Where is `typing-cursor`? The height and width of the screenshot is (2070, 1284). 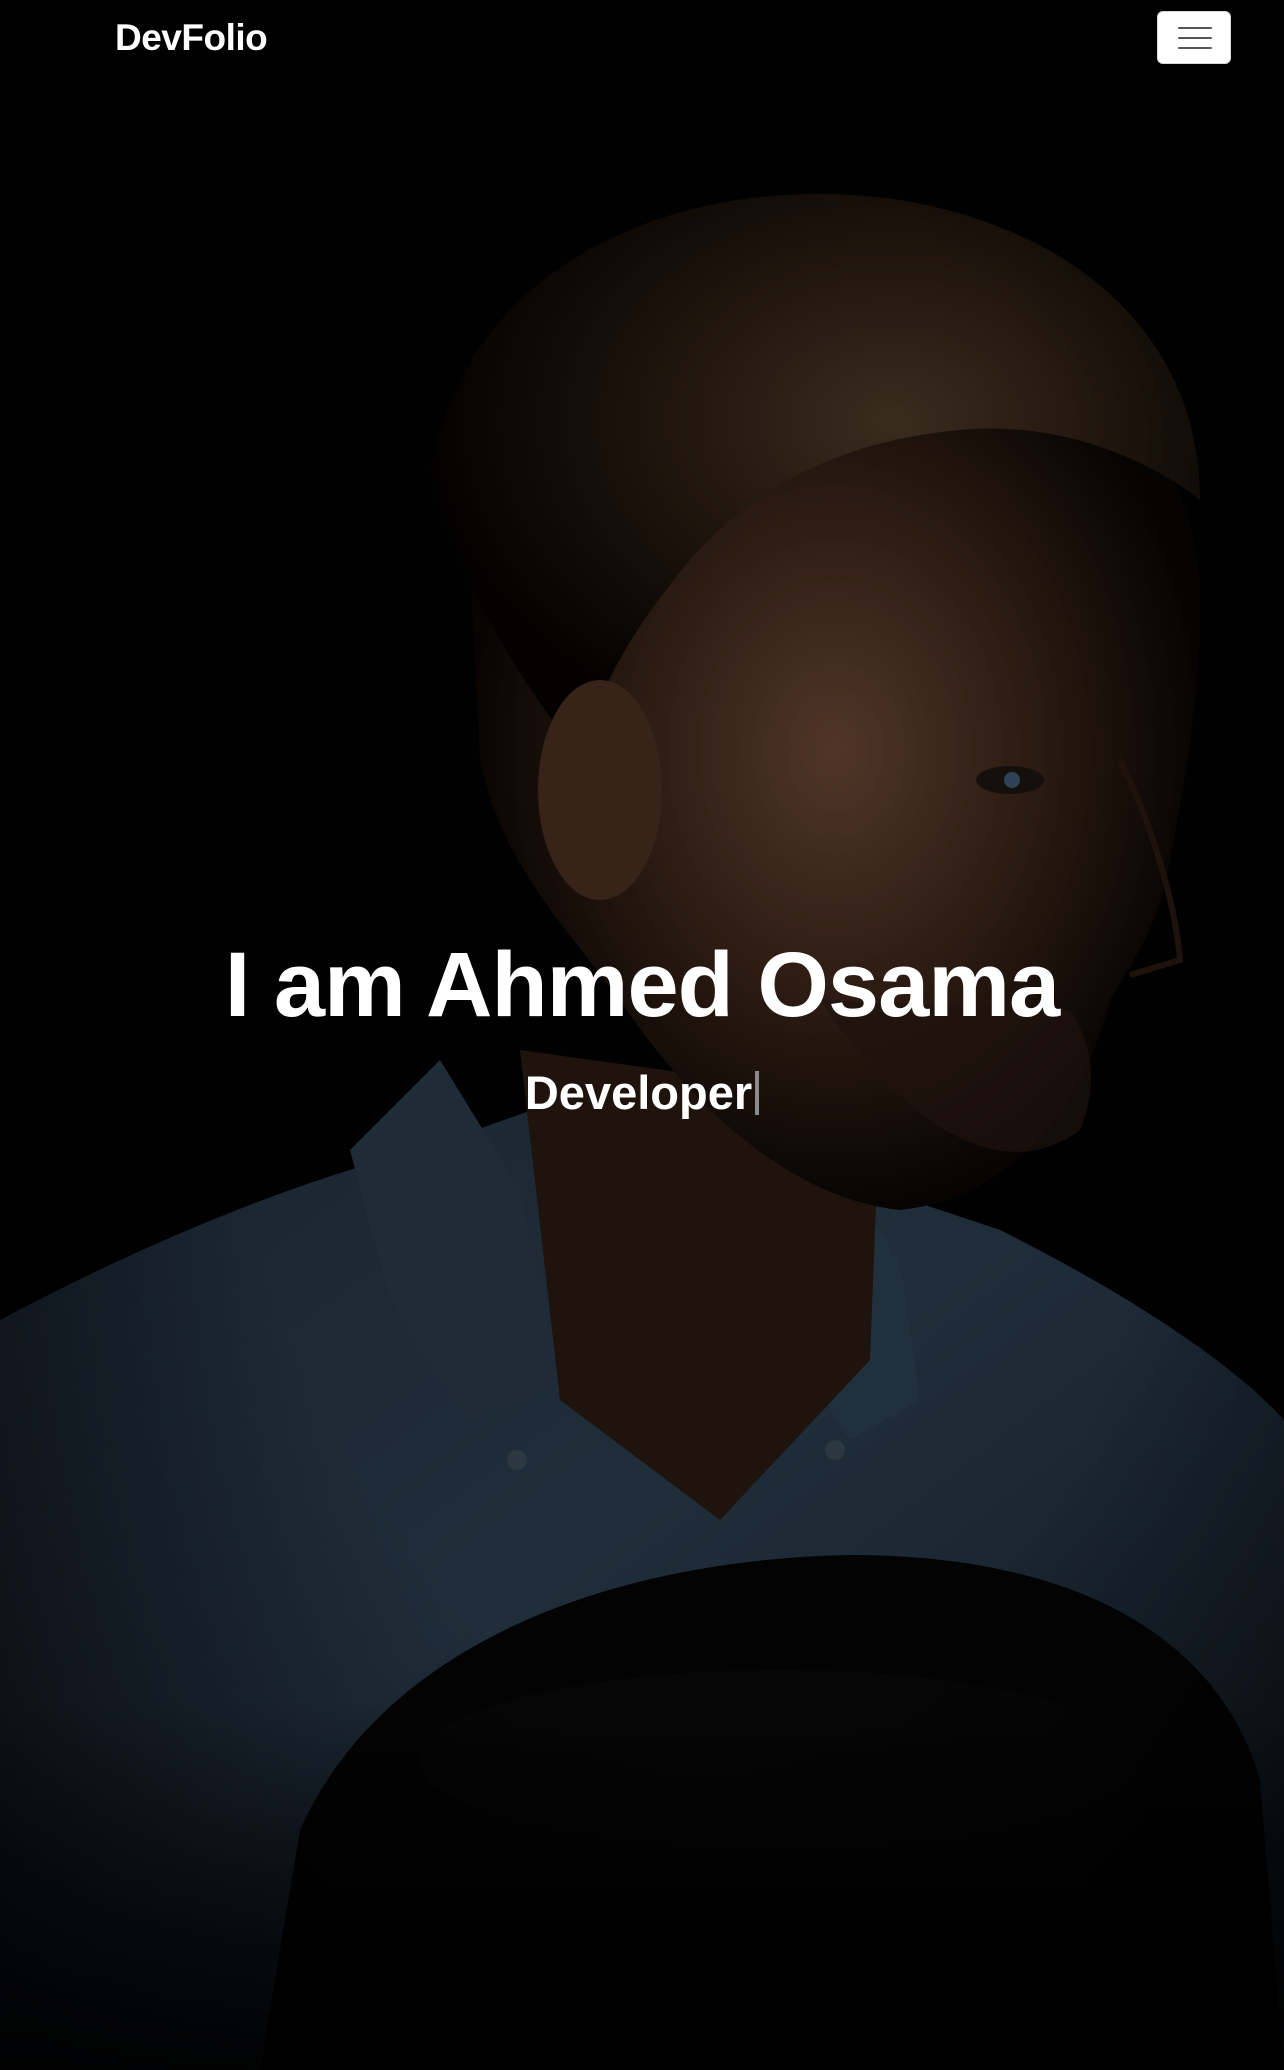
typing-cursor is located at coordinates (757, 1093).